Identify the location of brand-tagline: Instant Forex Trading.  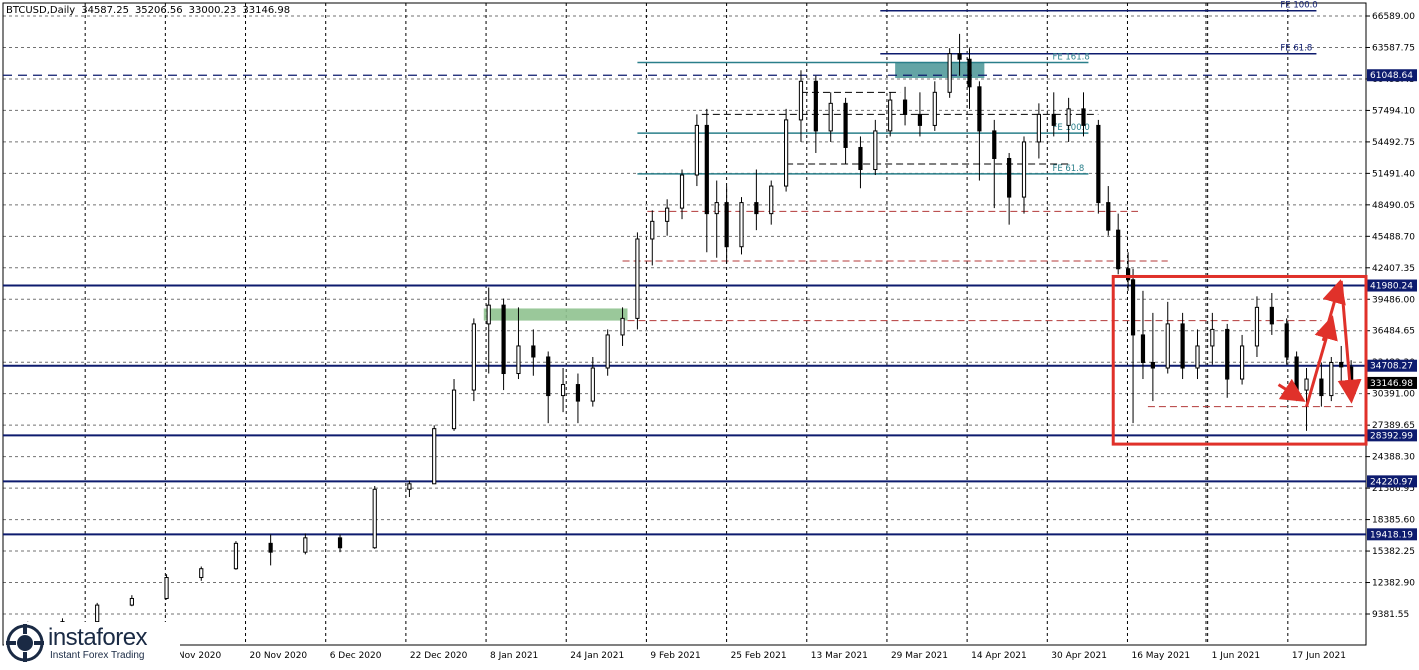
(97, 655).